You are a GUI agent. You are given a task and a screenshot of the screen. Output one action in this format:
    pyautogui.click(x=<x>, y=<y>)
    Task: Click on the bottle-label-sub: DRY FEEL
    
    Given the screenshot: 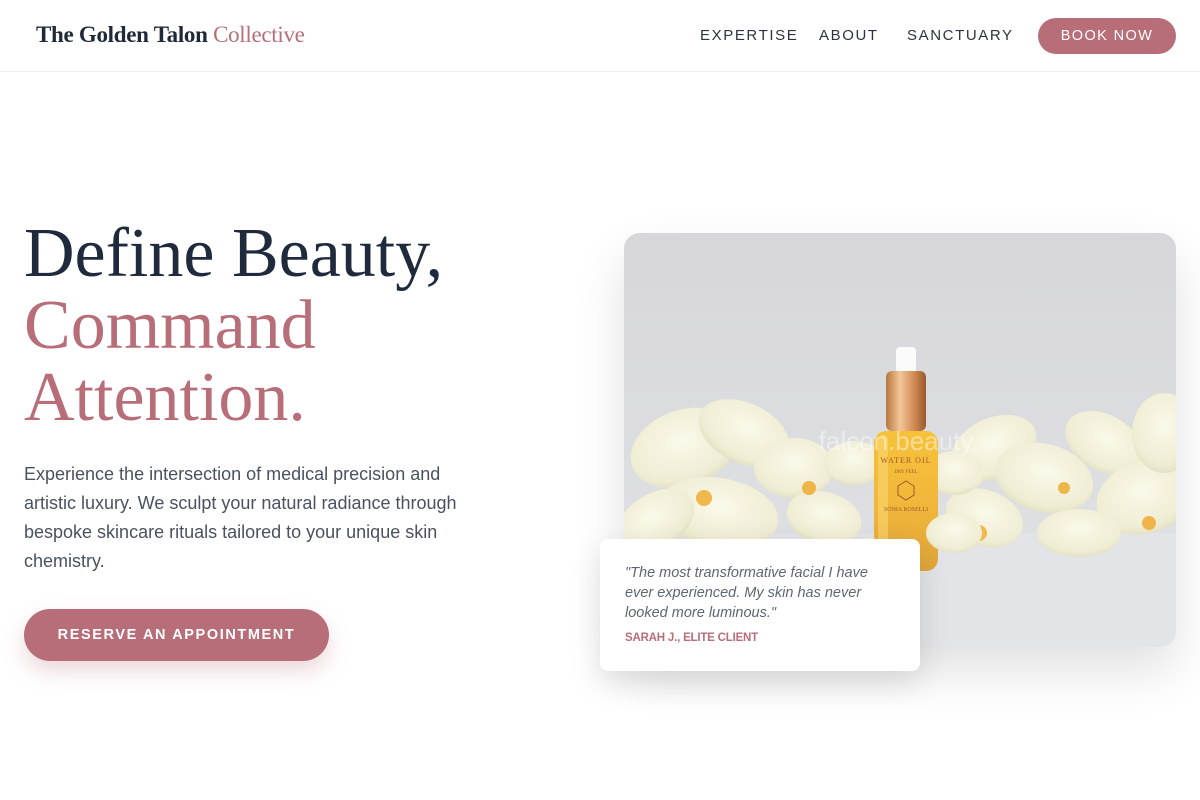 What is the action you would take?
    pyautogui.click(x=905, y=472)
    